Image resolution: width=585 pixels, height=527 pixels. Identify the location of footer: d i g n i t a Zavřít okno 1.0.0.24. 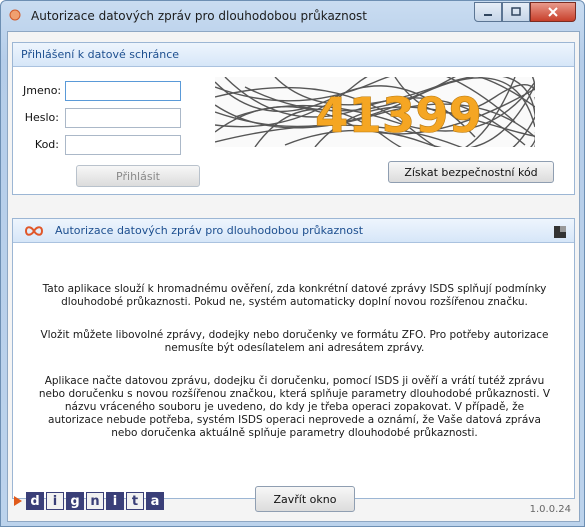
(293, 500).